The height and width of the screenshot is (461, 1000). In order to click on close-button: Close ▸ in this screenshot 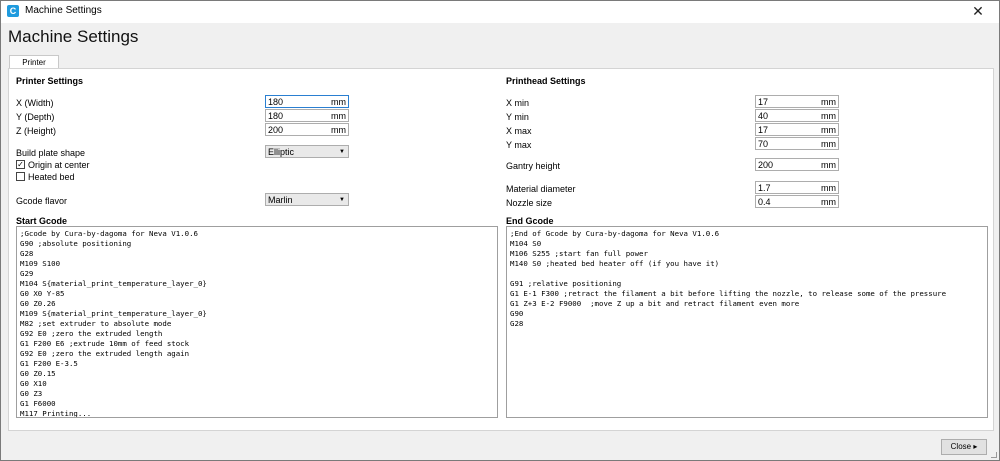, I will do `click(964, 447)`.